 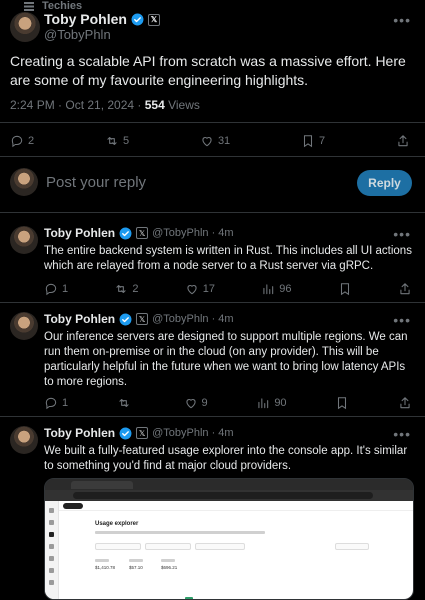 What do you see at coordinates (229, 484) in the screenshot?
I see `browser-tab-strip` at bounding box center [229, 484].